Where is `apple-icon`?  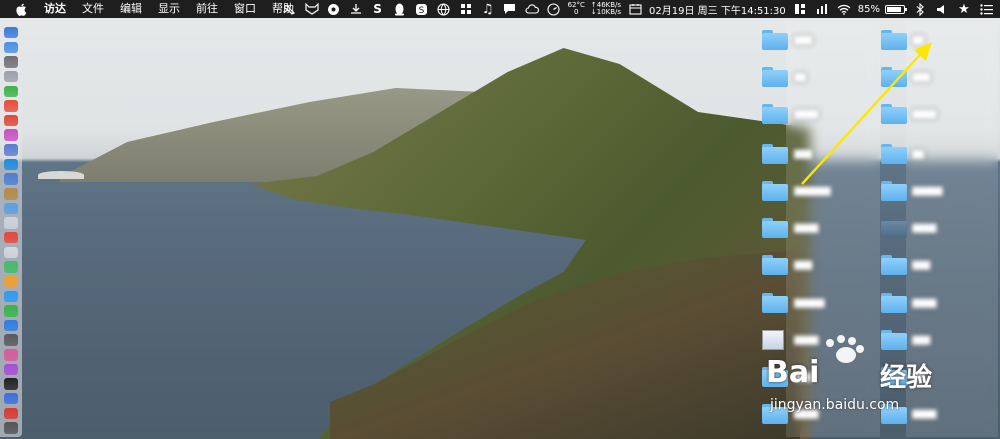
apple-icon is located at coordinates (21, 9).